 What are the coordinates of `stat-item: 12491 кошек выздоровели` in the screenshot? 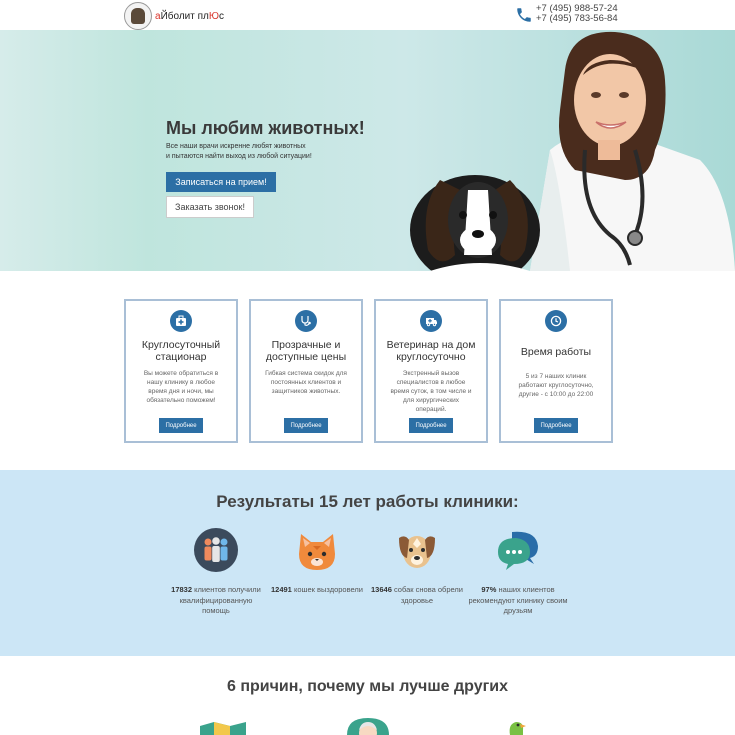 It's located at (317, 562).